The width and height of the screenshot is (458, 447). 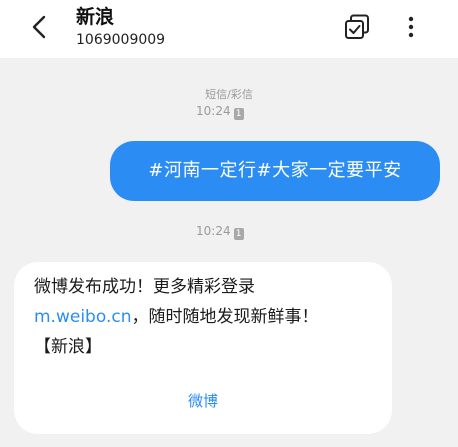 What do you see at coordinates (144, 287) in the screenshot?
I see `message-line: 微博发布成功！更多精彩登录` at bounding box center [144, 287].